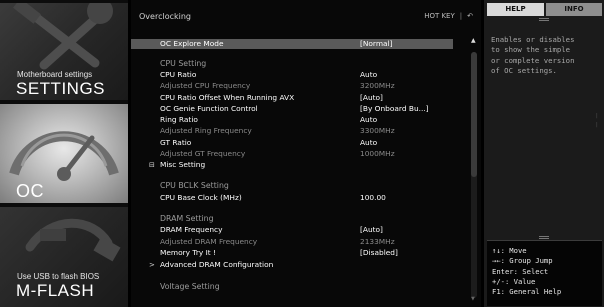 This screenshot has height=307, width=604. Describe the element at coordinates (292, 287) in the screenshot. I see `section-header: Voltage Setting` at that location.